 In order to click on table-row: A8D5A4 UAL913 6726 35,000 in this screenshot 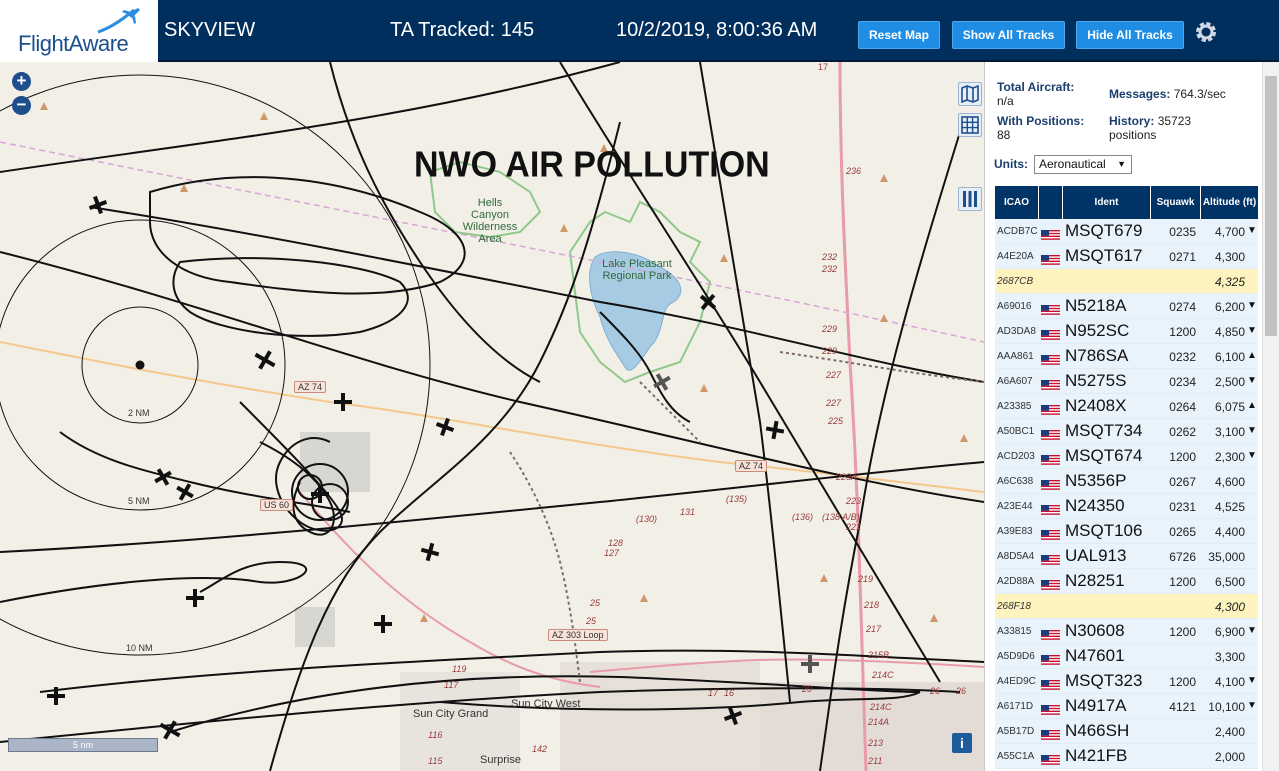, I will do `click(1126, 556)`.